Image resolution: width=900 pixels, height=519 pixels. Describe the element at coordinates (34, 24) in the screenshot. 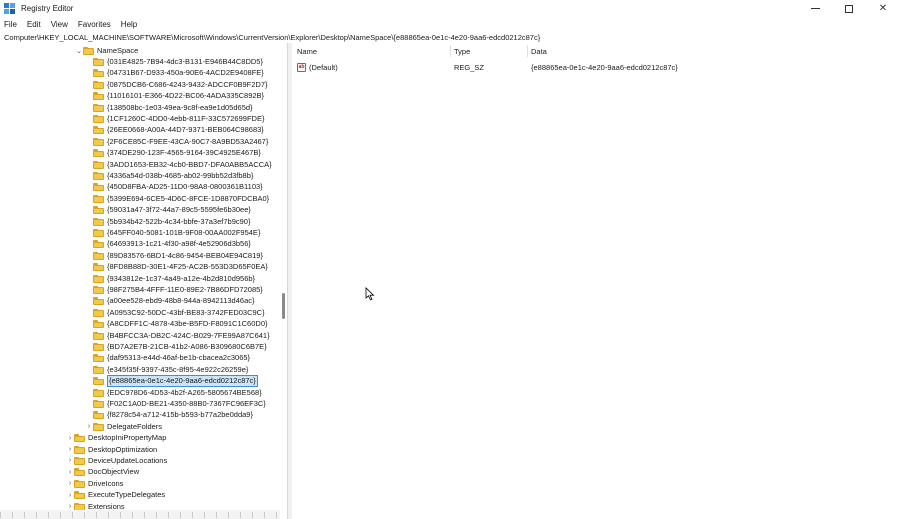

I see `menu-edit: Edit` at that location.